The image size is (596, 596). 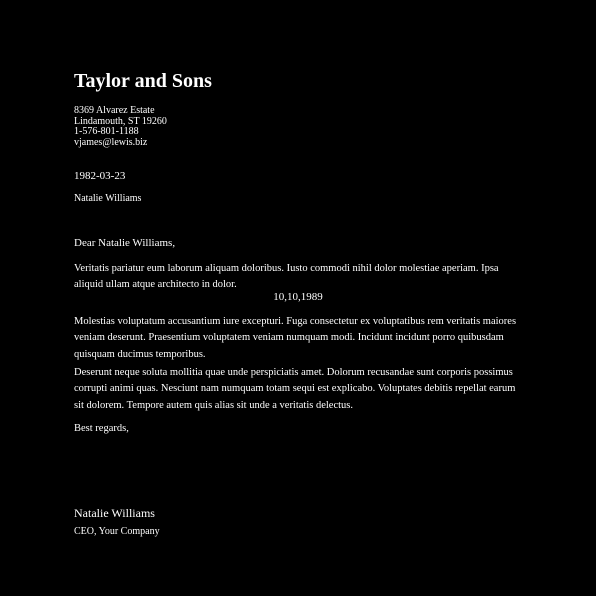 What do you see at coordinates (108, 198) in the screenshot?
I see `recipient-name: Natalie Williams` at bounding box center [108, 198].